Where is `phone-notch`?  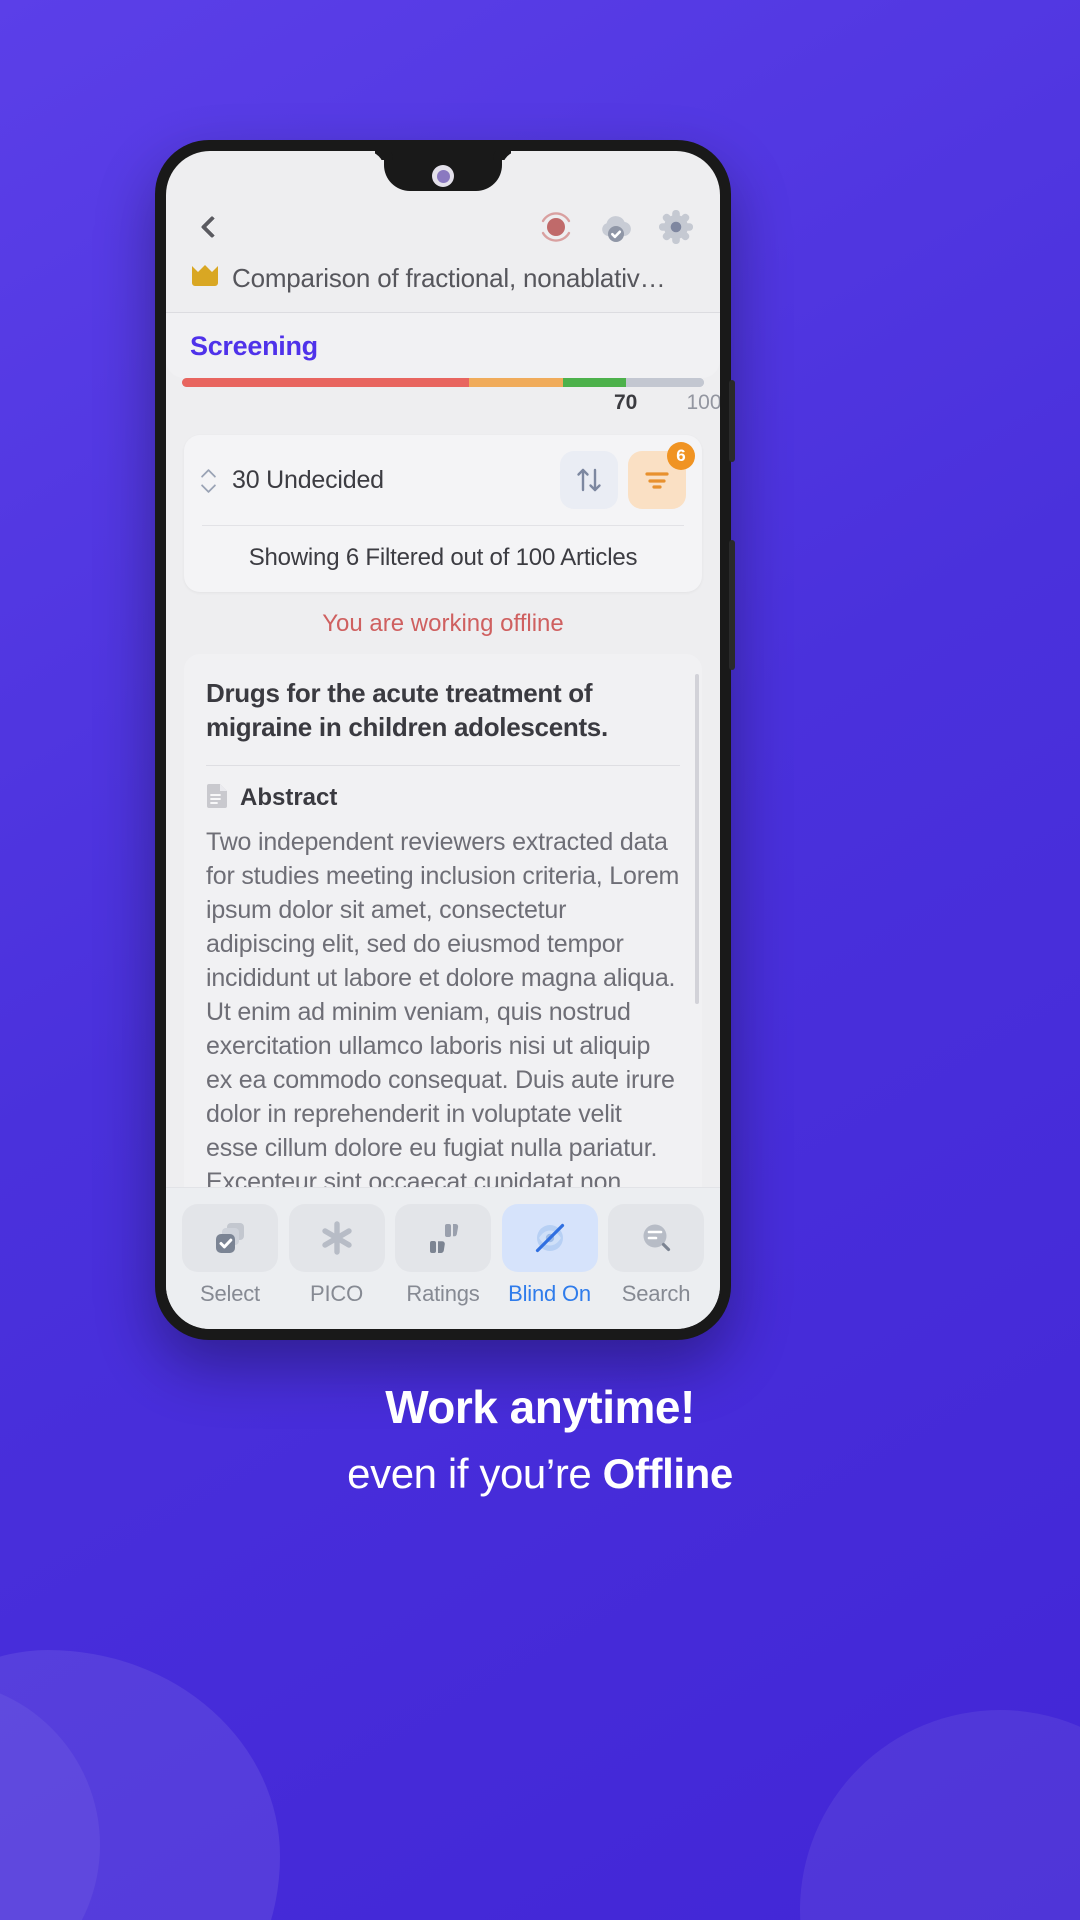 phone-notch is located at coordinates (443, 171).